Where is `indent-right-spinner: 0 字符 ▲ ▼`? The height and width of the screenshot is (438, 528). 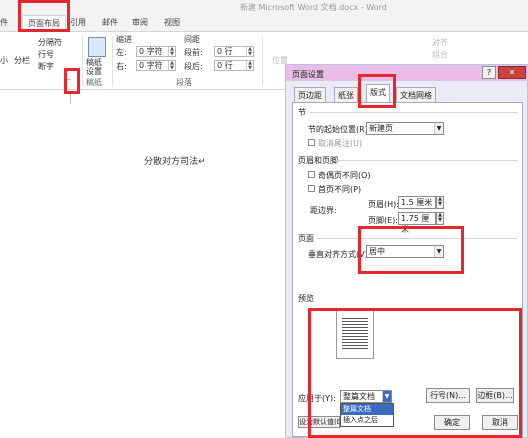
indent-right-spinner: 0 字符 ▲ ▼ is located at coordinates (156, 65).